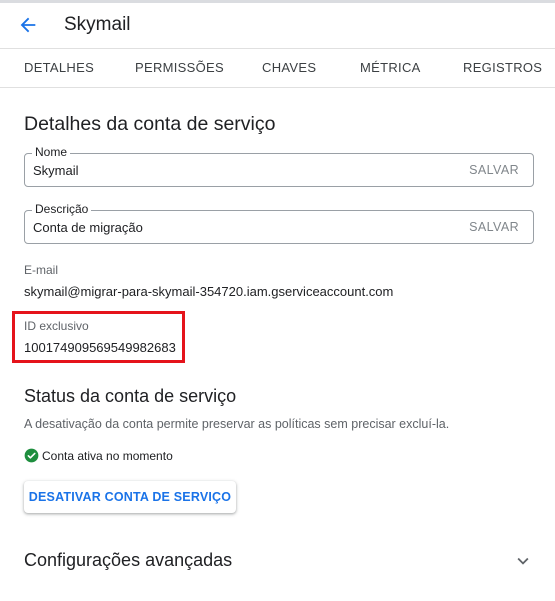 The image size is (555, 601). What do you see at coordinates (179, 67) in the screenshot?
I see `tab-permissions: PERMISSÕES` at bounding box center [179, 67].